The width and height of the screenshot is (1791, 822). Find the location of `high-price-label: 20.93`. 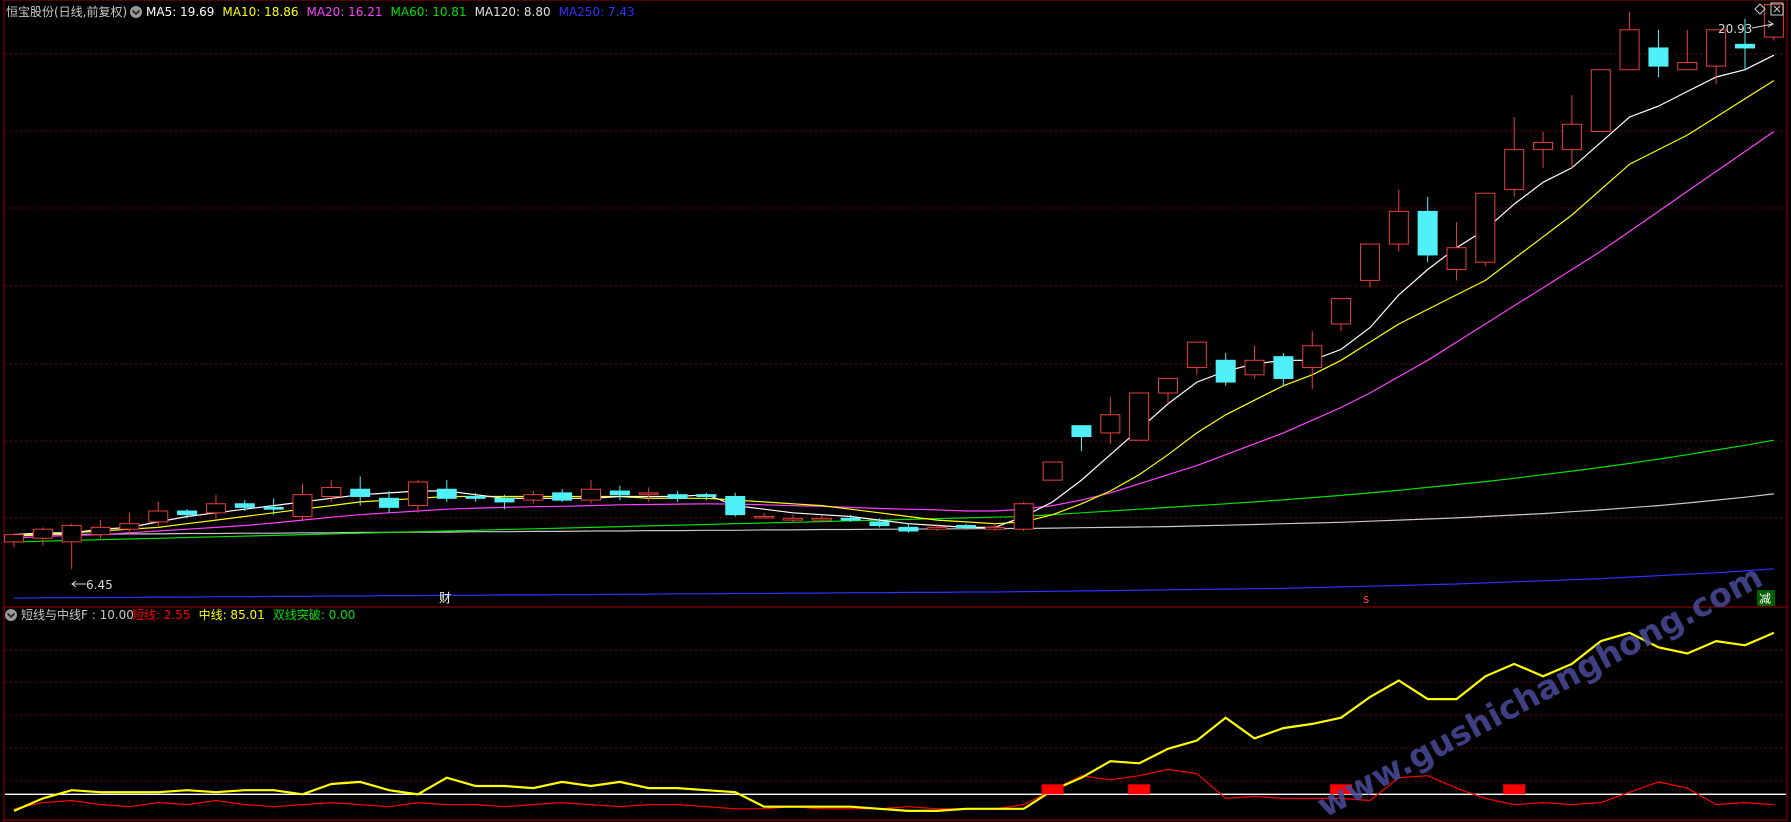

high-price-label: 20.93 is located at coordinates (1735, 29).